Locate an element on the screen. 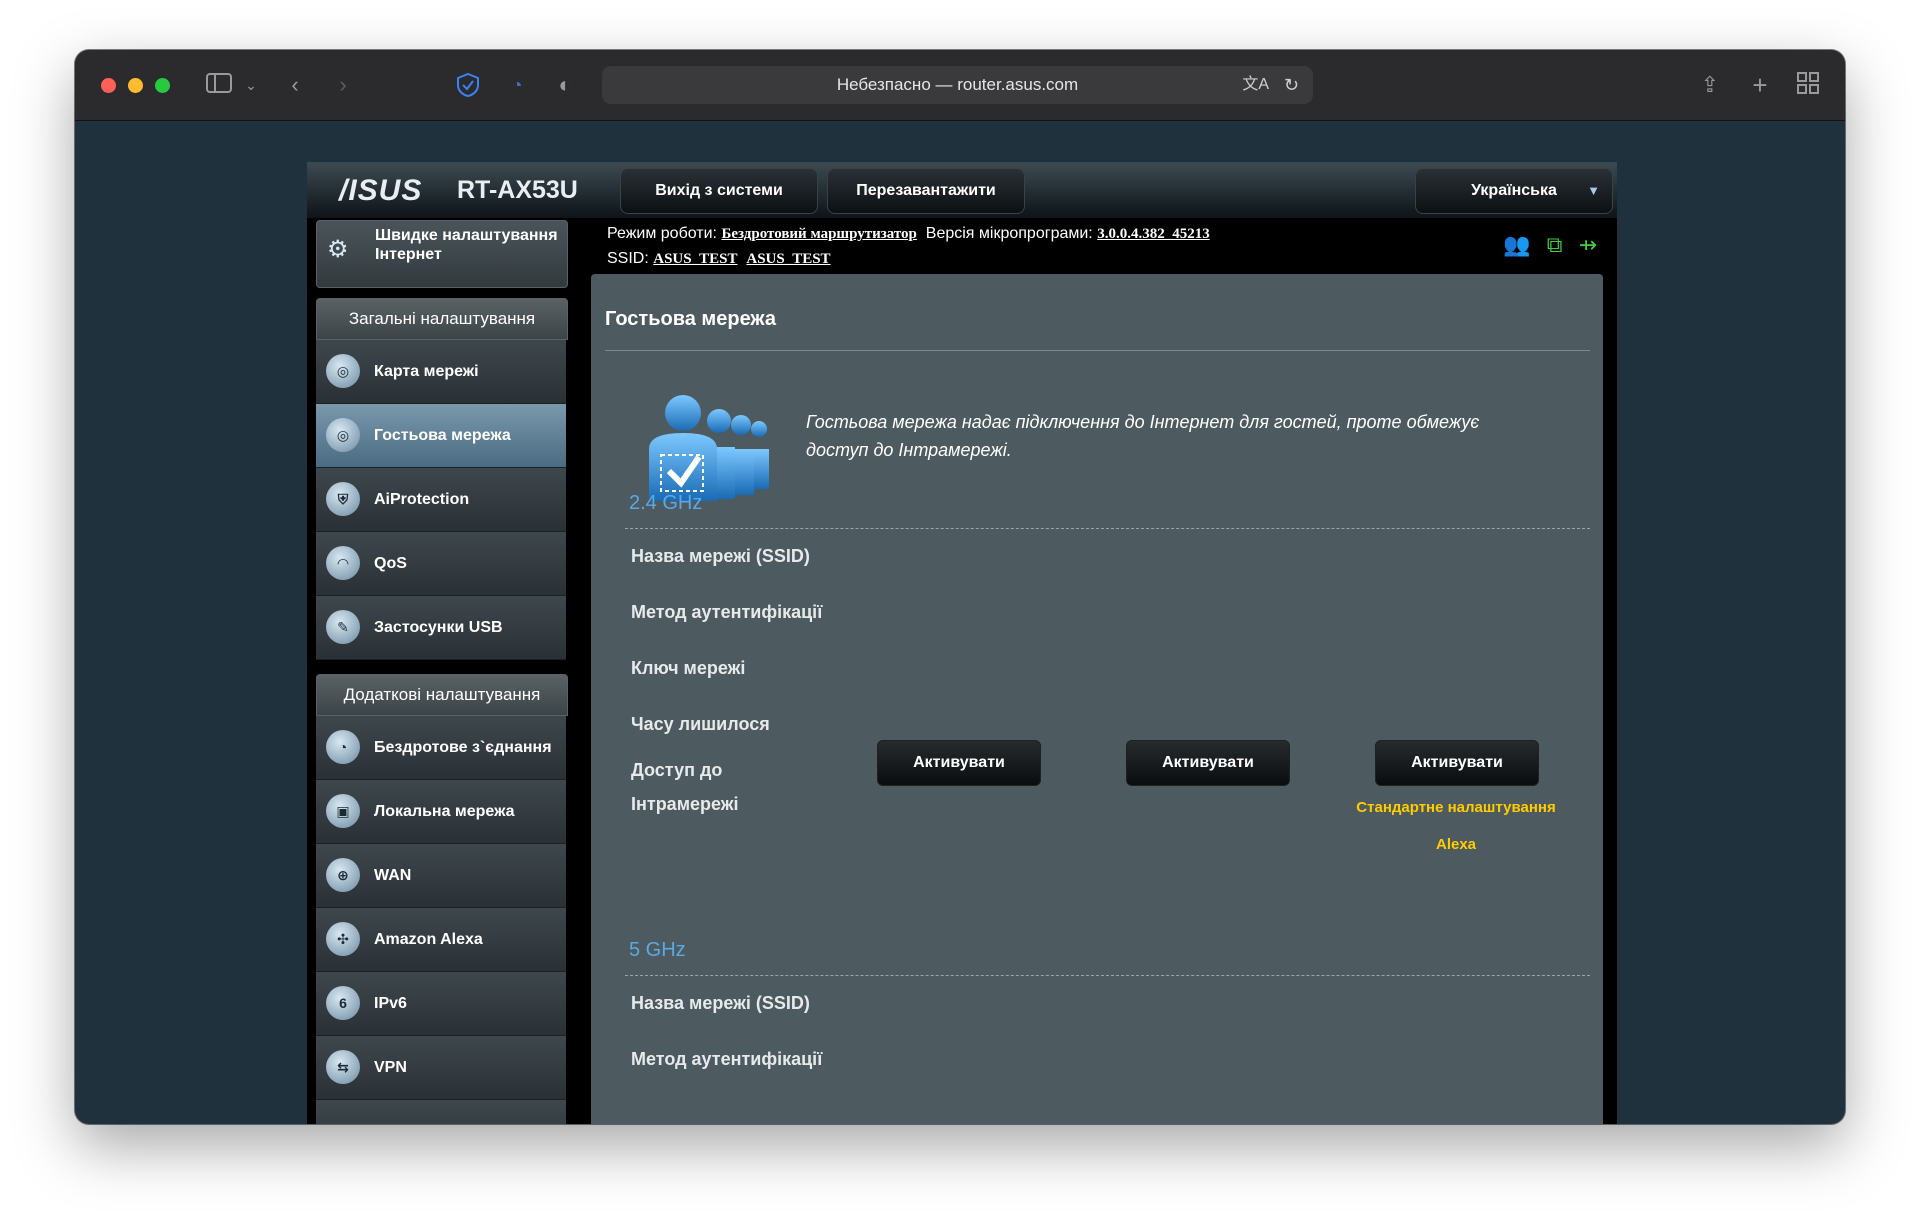  ipv6-icon: 6 is located at coordinates (343, 1003).